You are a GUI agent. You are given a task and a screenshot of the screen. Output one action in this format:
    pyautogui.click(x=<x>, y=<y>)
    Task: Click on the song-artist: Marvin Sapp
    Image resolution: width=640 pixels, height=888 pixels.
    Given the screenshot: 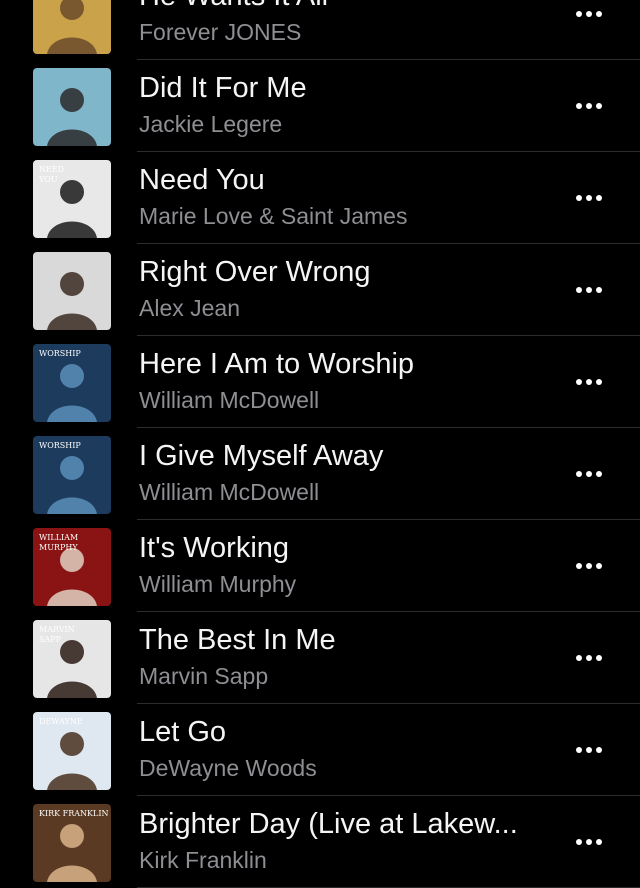 What is the action you would take?
    pyautogui.click(x=204, y=676)
    